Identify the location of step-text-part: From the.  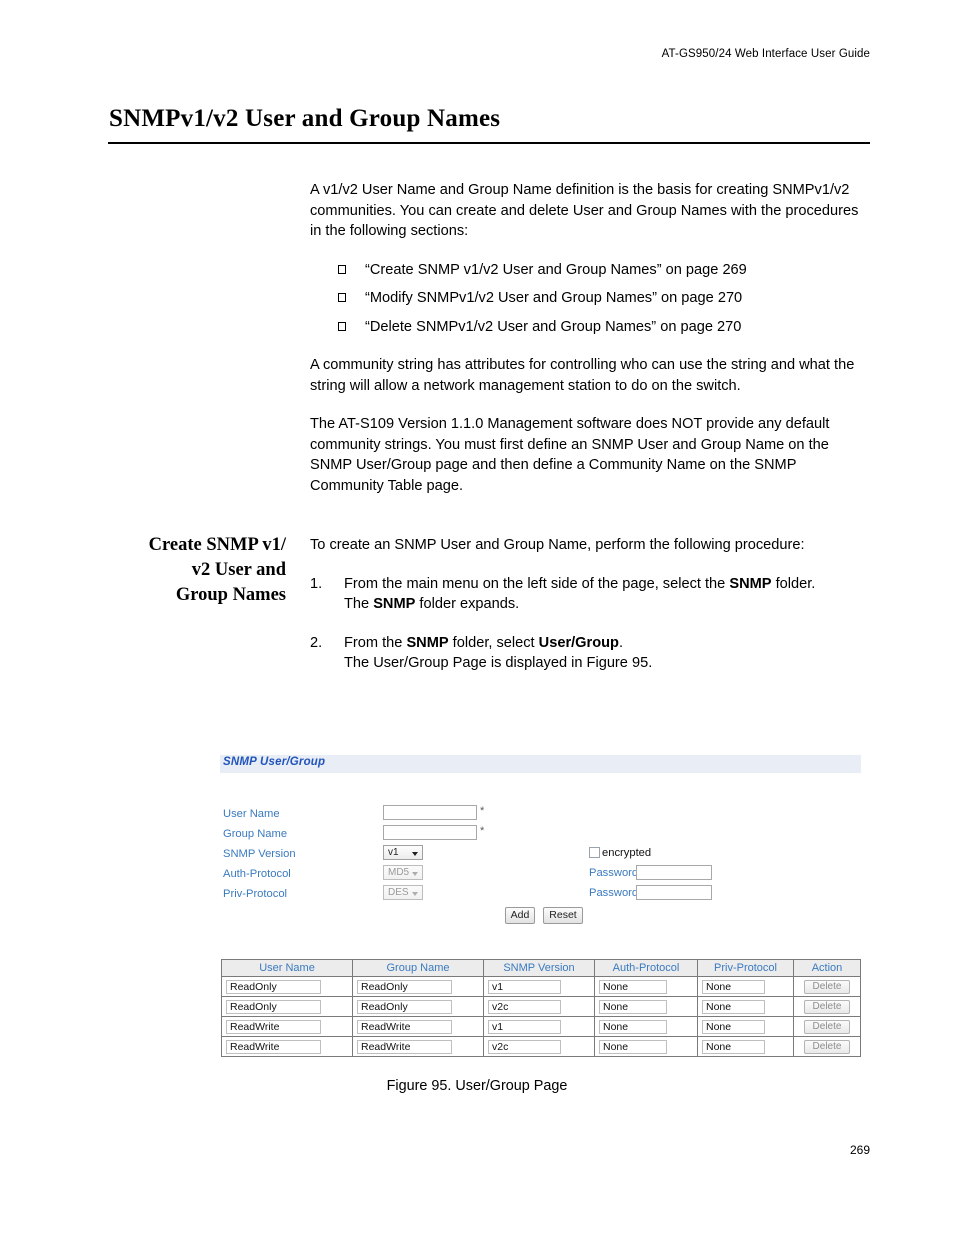
(375, 642).